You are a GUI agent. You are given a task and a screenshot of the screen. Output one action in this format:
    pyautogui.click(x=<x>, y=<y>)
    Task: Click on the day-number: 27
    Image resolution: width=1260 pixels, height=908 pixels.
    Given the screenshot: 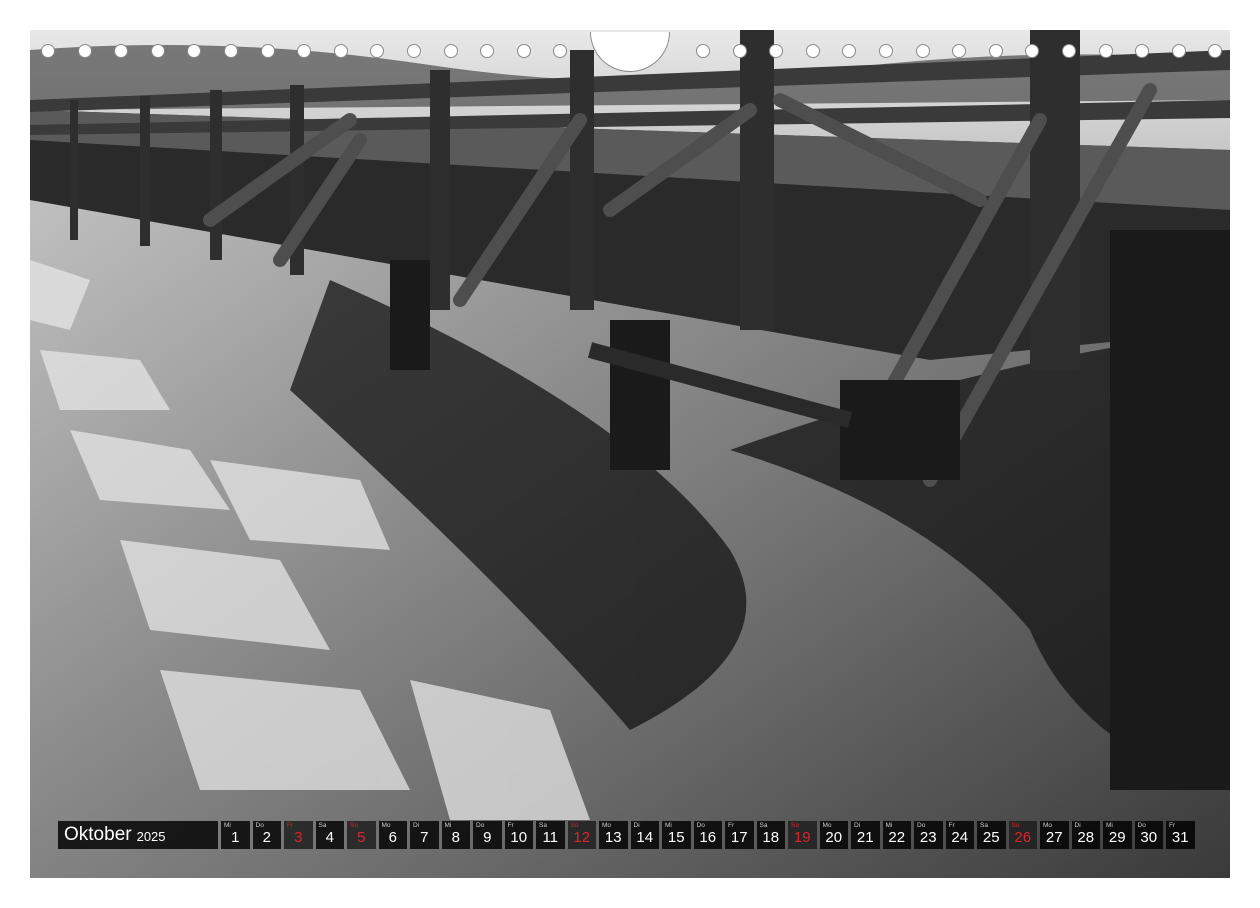 What is the action you would take?
    pyautogui.click(x=1054, y=837)
    